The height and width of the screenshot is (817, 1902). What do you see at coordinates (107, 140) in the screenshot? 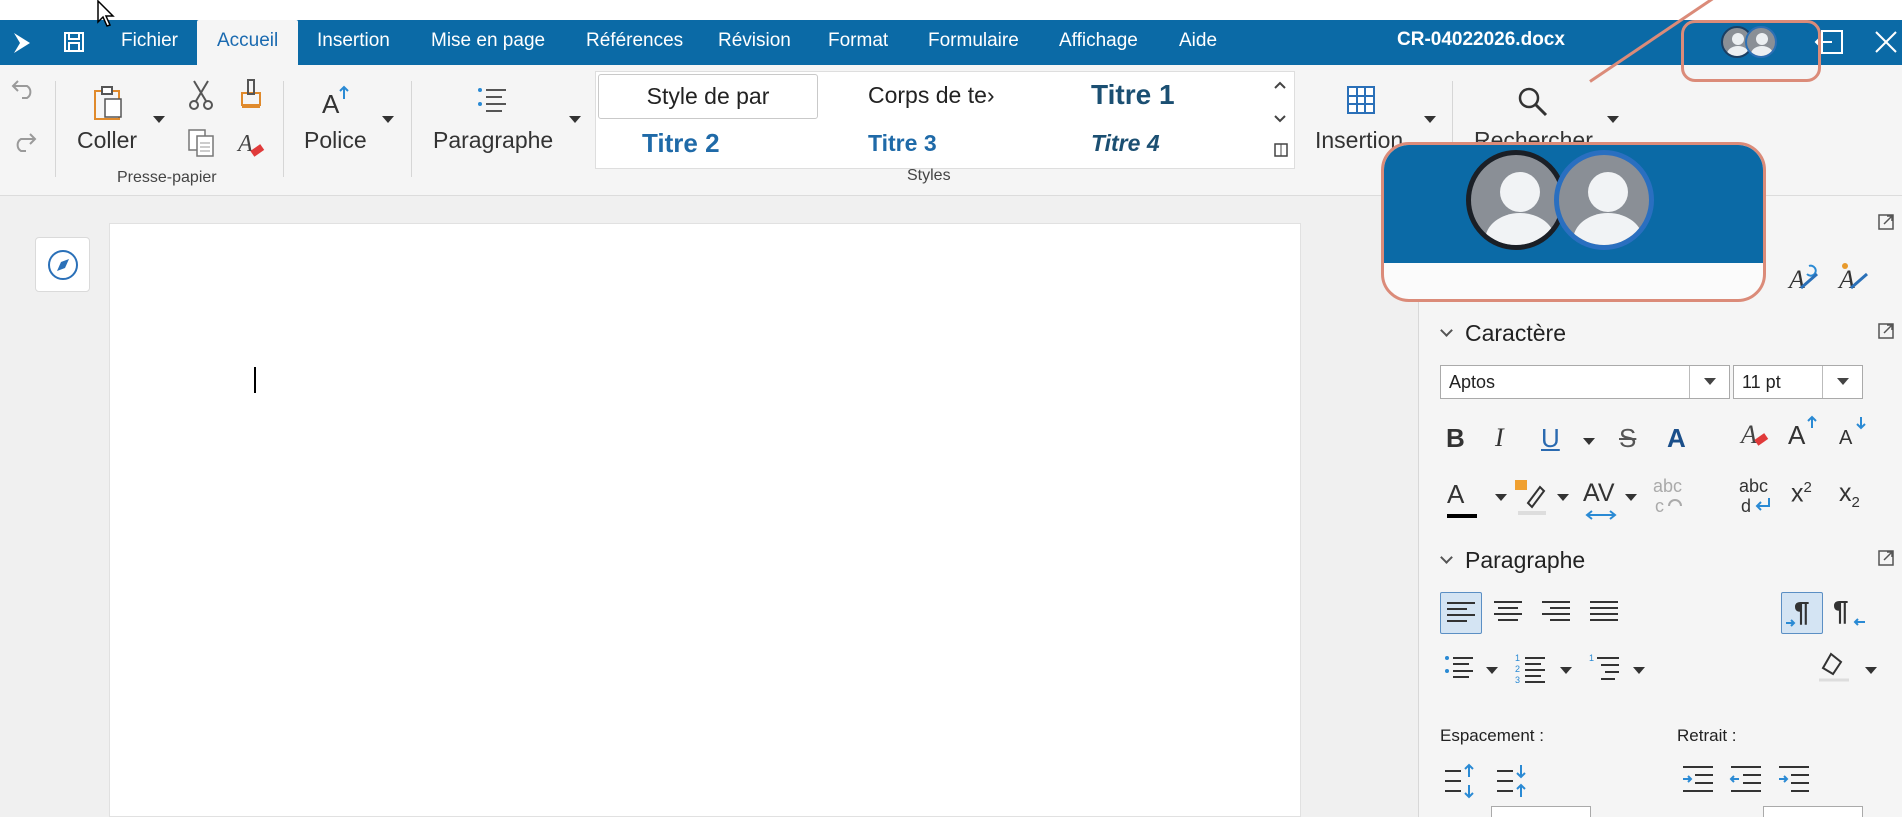
I see `paste-button: Coller` at bounding box center [107, 140].